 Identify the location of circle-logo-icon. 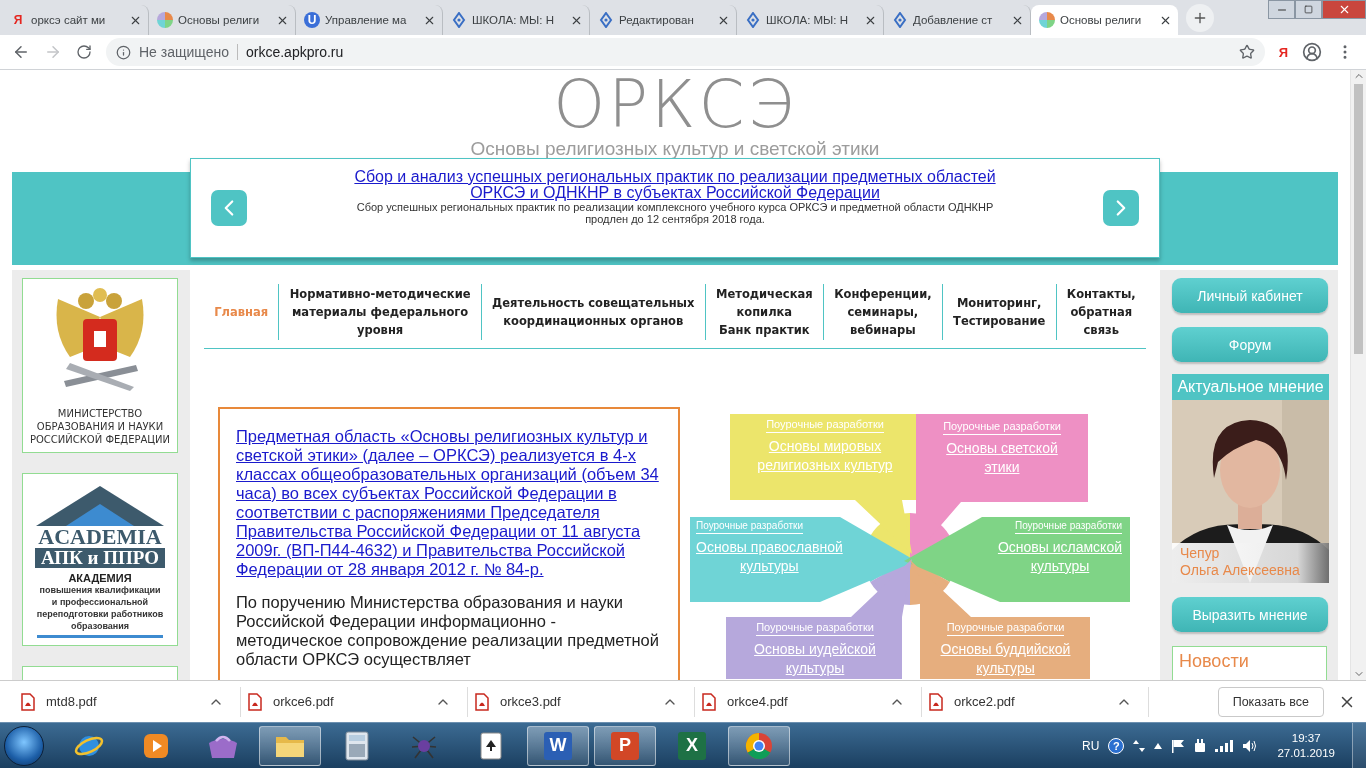
(759, 745).